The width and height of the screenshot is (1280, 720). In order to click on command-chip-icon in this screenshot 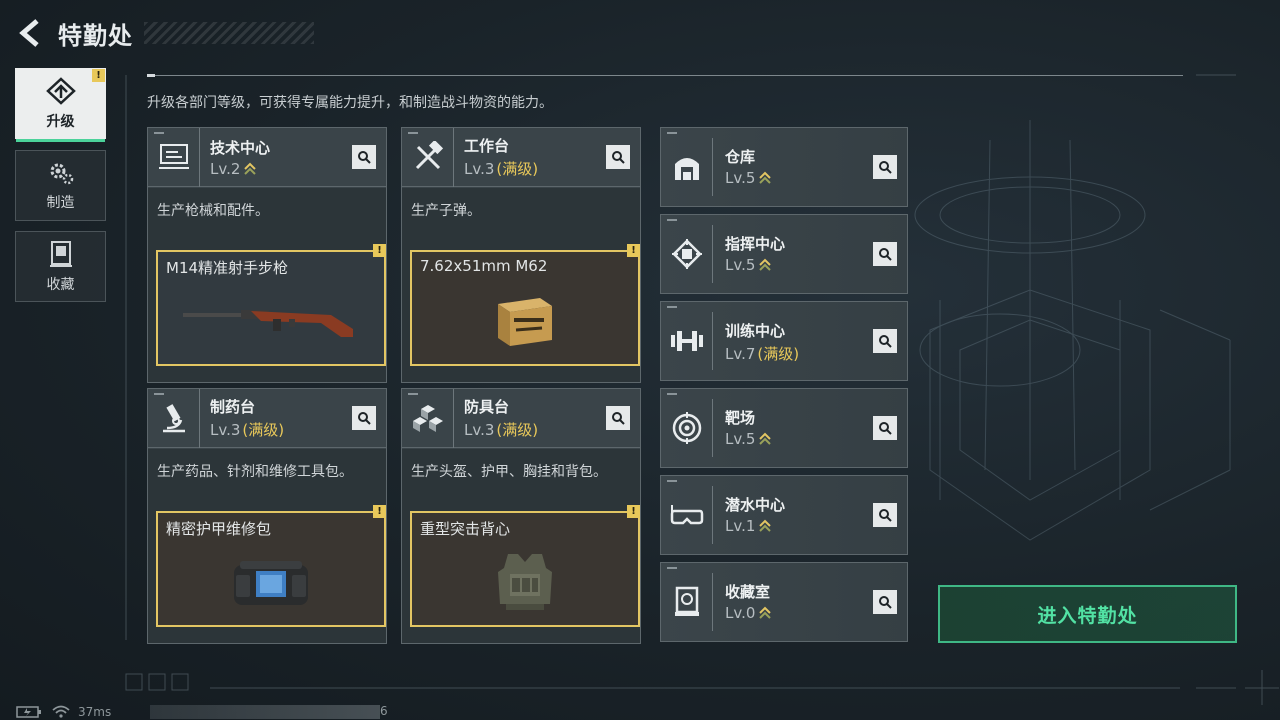, I will do `click(687, 254)`.